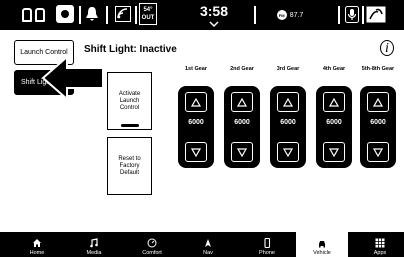 The image size is (404, 257). I want to click on outside-temp-value: 54°, so click(148, 10).